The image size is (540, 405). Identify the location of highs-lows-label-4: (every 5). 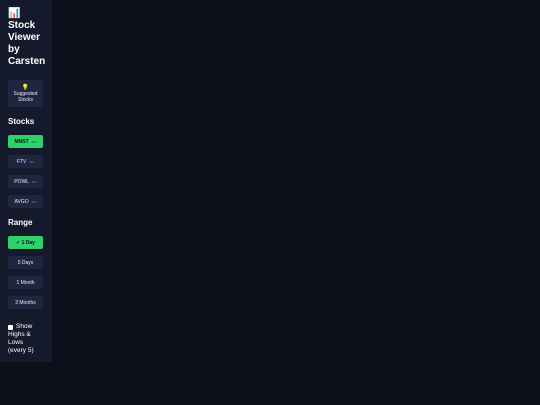
(21, 350).